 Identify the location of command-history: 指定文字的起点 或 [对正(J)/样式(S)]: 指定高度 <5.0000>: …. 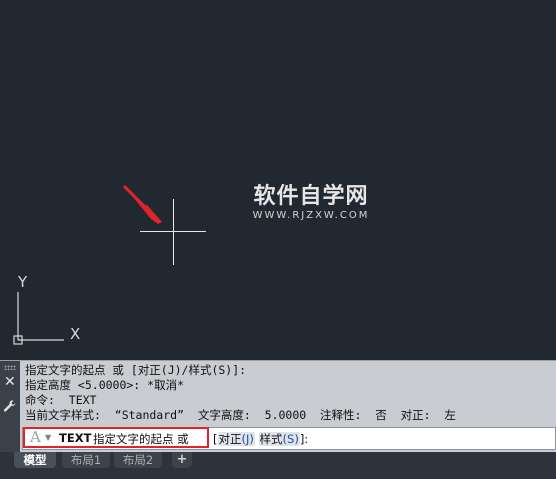
(288, 393).